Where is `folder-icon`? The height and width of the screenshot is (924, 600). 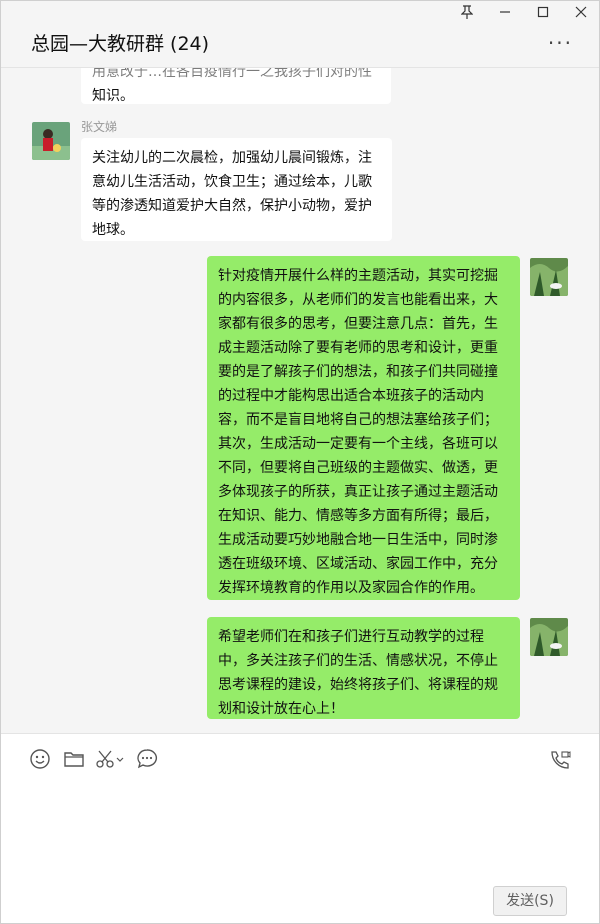
folder-icon is located at coordinates (74, 759).